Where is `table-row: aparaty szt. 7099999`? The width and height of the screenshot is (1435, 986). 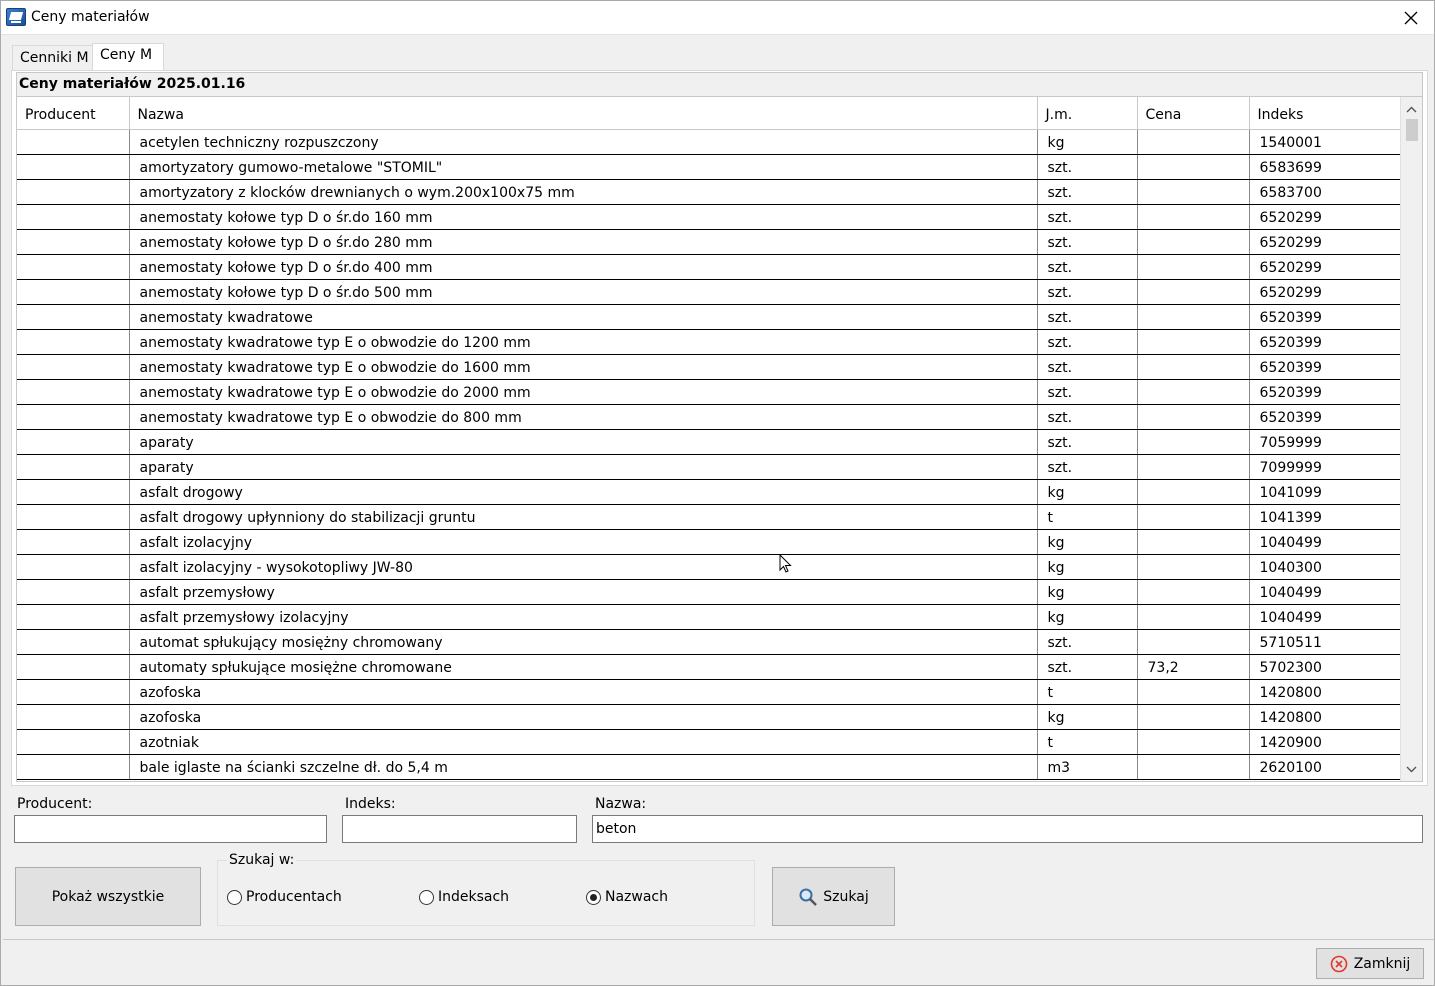
table-row: aparaty szt. 7099999 is located at coordinates (709, 467).